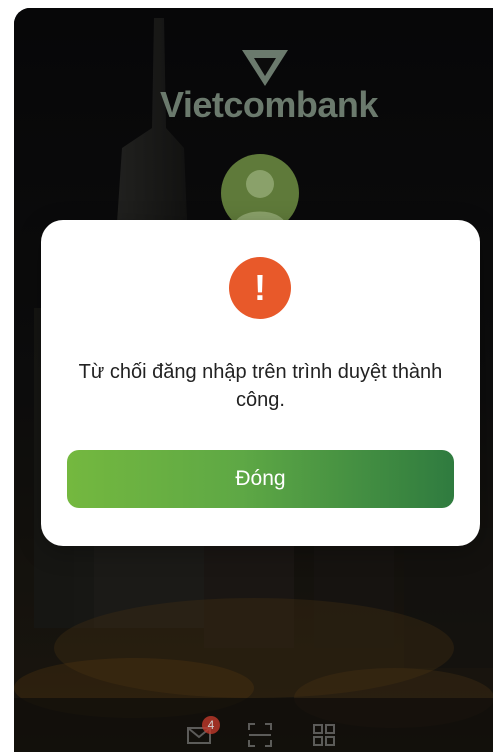 The image size is (493, 752). What do you see at coordinates (324, 735) in the screenshot?
I see `grid-menu-icon` at bounding box center [324, 735].